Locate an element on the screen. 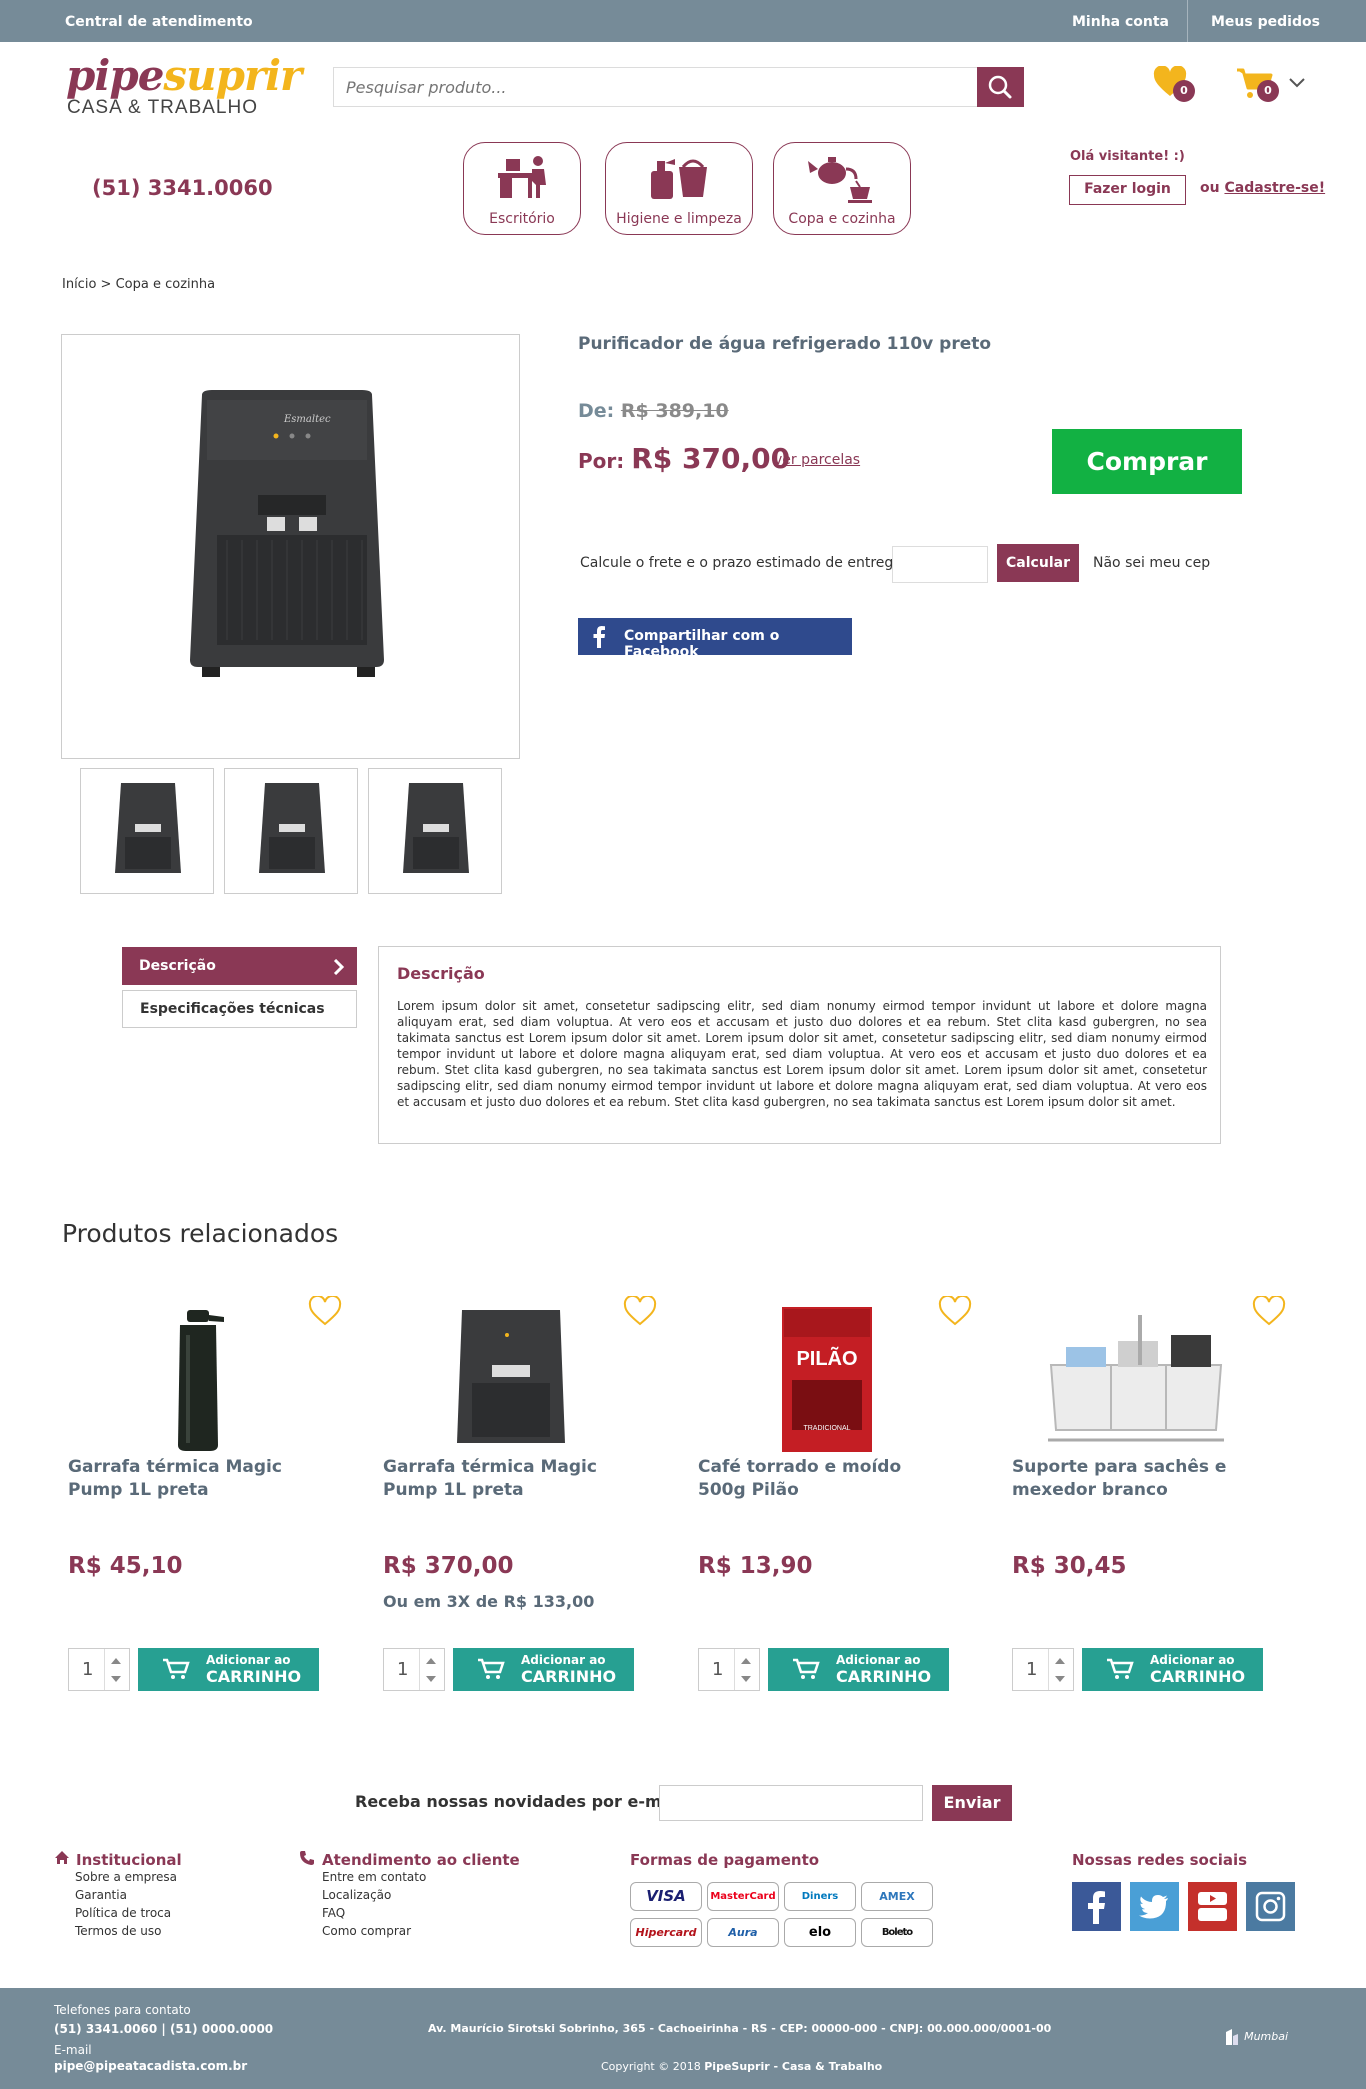 The height and width of the screenshot is (2089, 1366). newsletter-submit-button: Enviar is located at coordinates (972, 1803).